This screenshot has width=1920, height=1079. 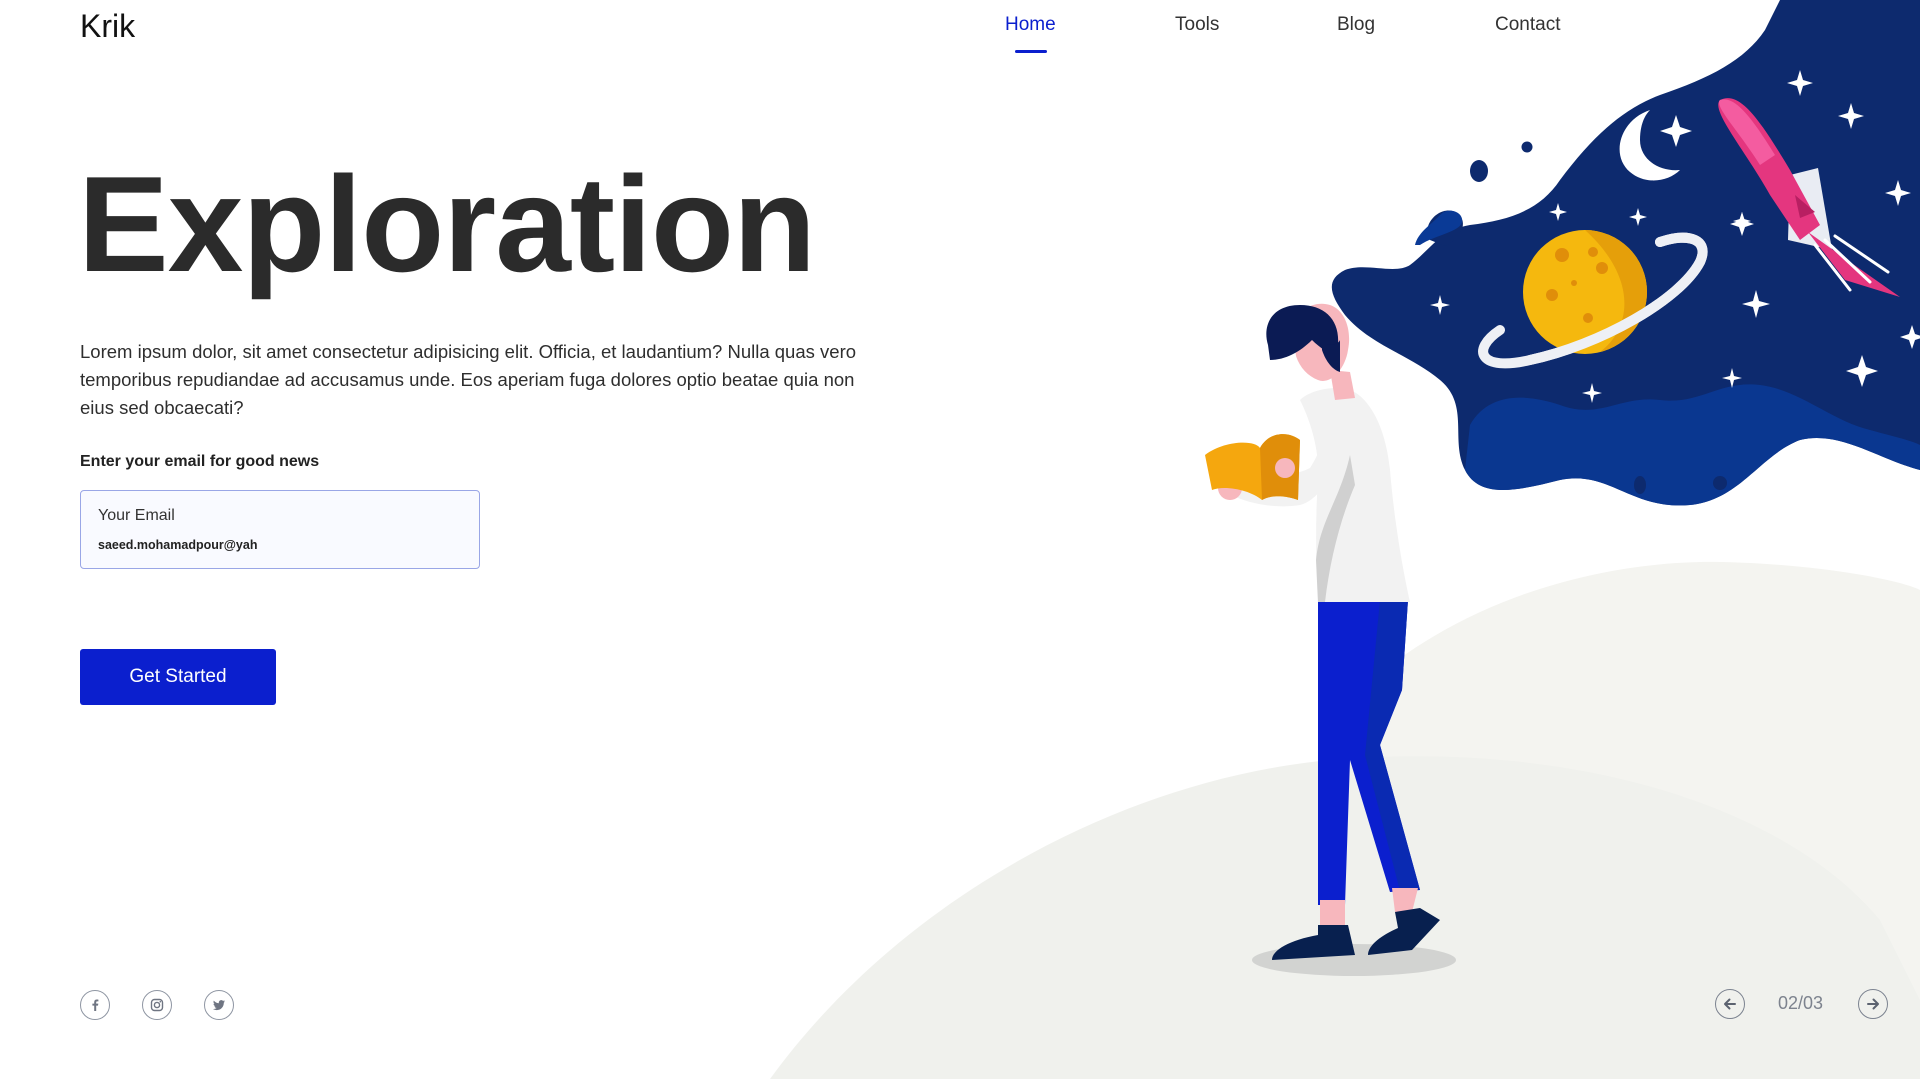 I want to click on nav-blog: Blog, so click(x=1356, y=25).